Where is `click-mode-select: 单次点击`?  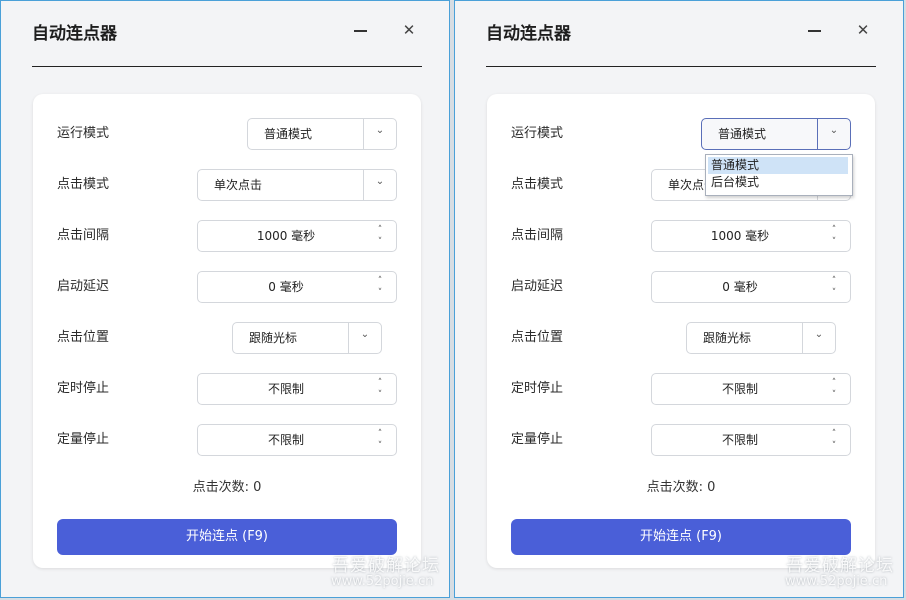 click-mode-select: 单次点击 is located at coordinates (297, 185).